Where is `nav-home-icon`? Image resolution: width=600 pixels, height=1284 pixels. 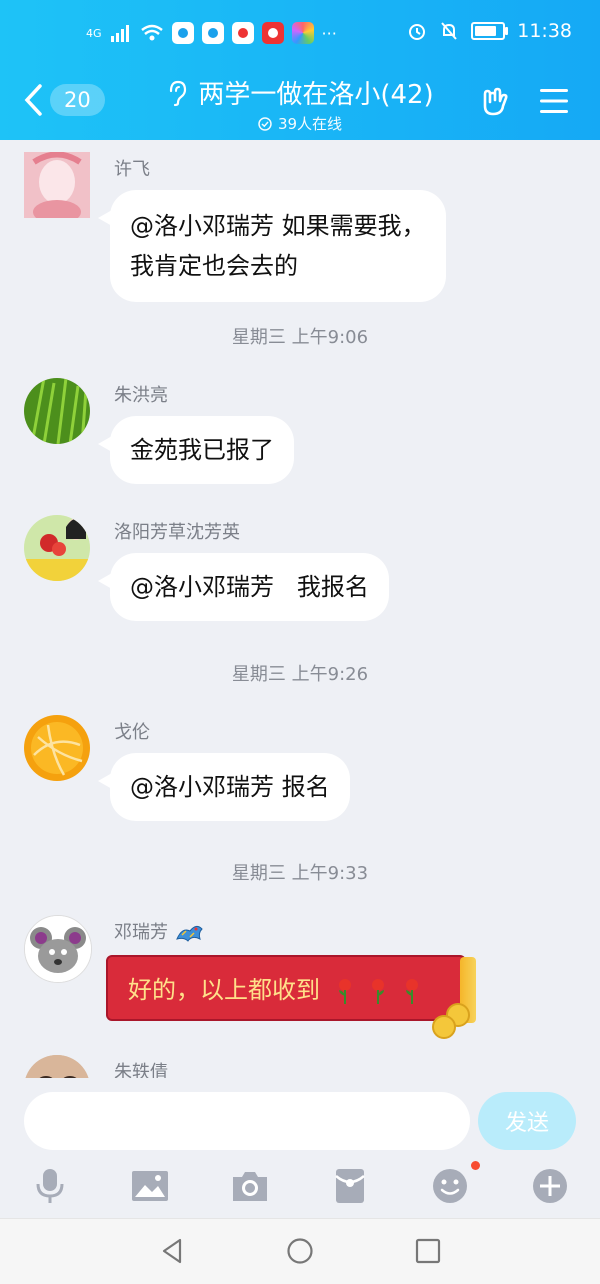
nav-home-icon is located at coordinates (300, 1251).